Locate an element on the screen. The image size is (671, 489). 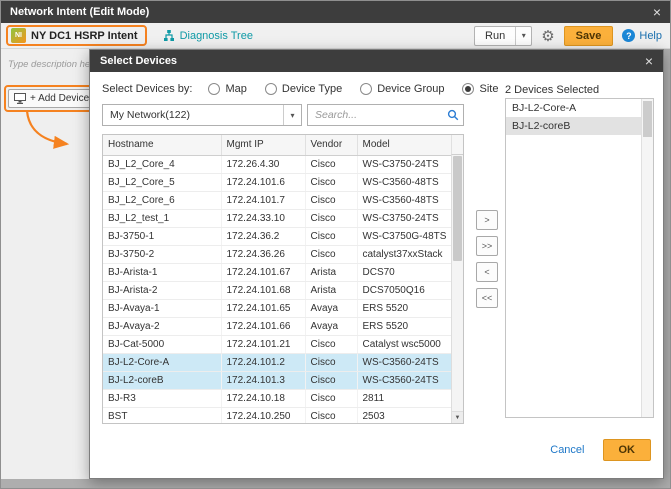
window-title: Network Intent (Edit Mode) is located at coordinates (80, 12).